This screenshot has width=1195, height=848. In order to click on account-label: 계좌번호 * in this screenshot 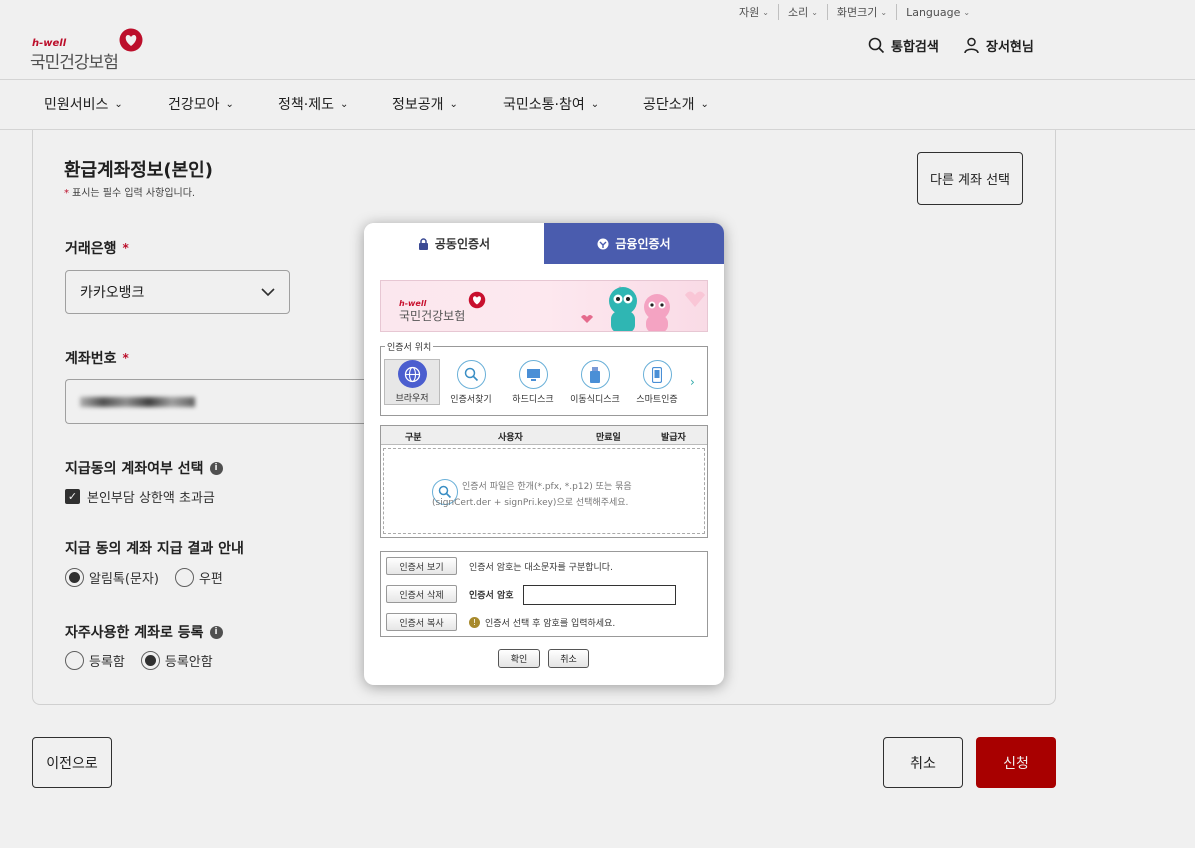, I will do `click(97, 358)`.